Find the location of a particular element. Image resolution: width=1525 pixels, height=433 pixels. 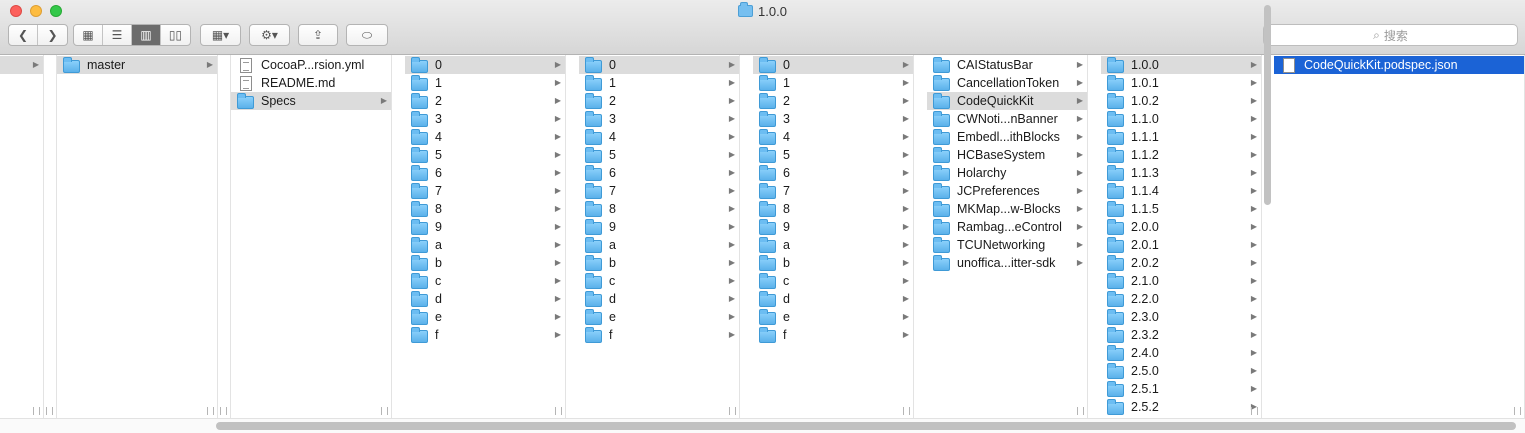

list-item: 1.0.1 ▶ is located at coordinates (1181, 83).